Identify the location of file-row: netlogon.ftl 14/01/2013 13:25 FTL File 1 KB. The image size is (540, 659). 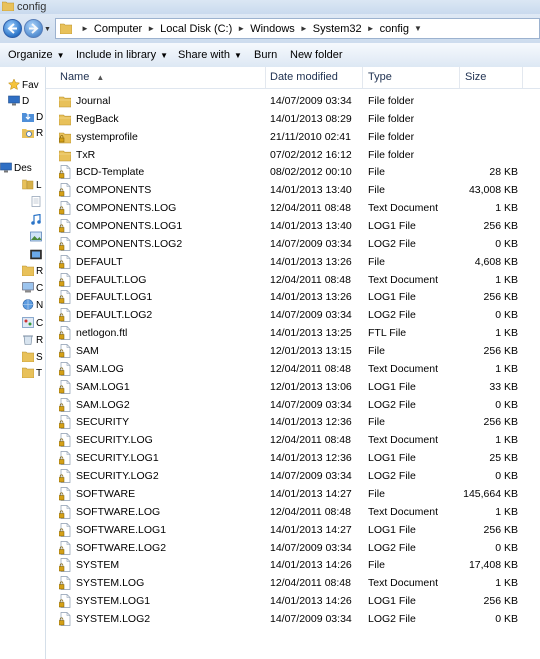
(293, 333).